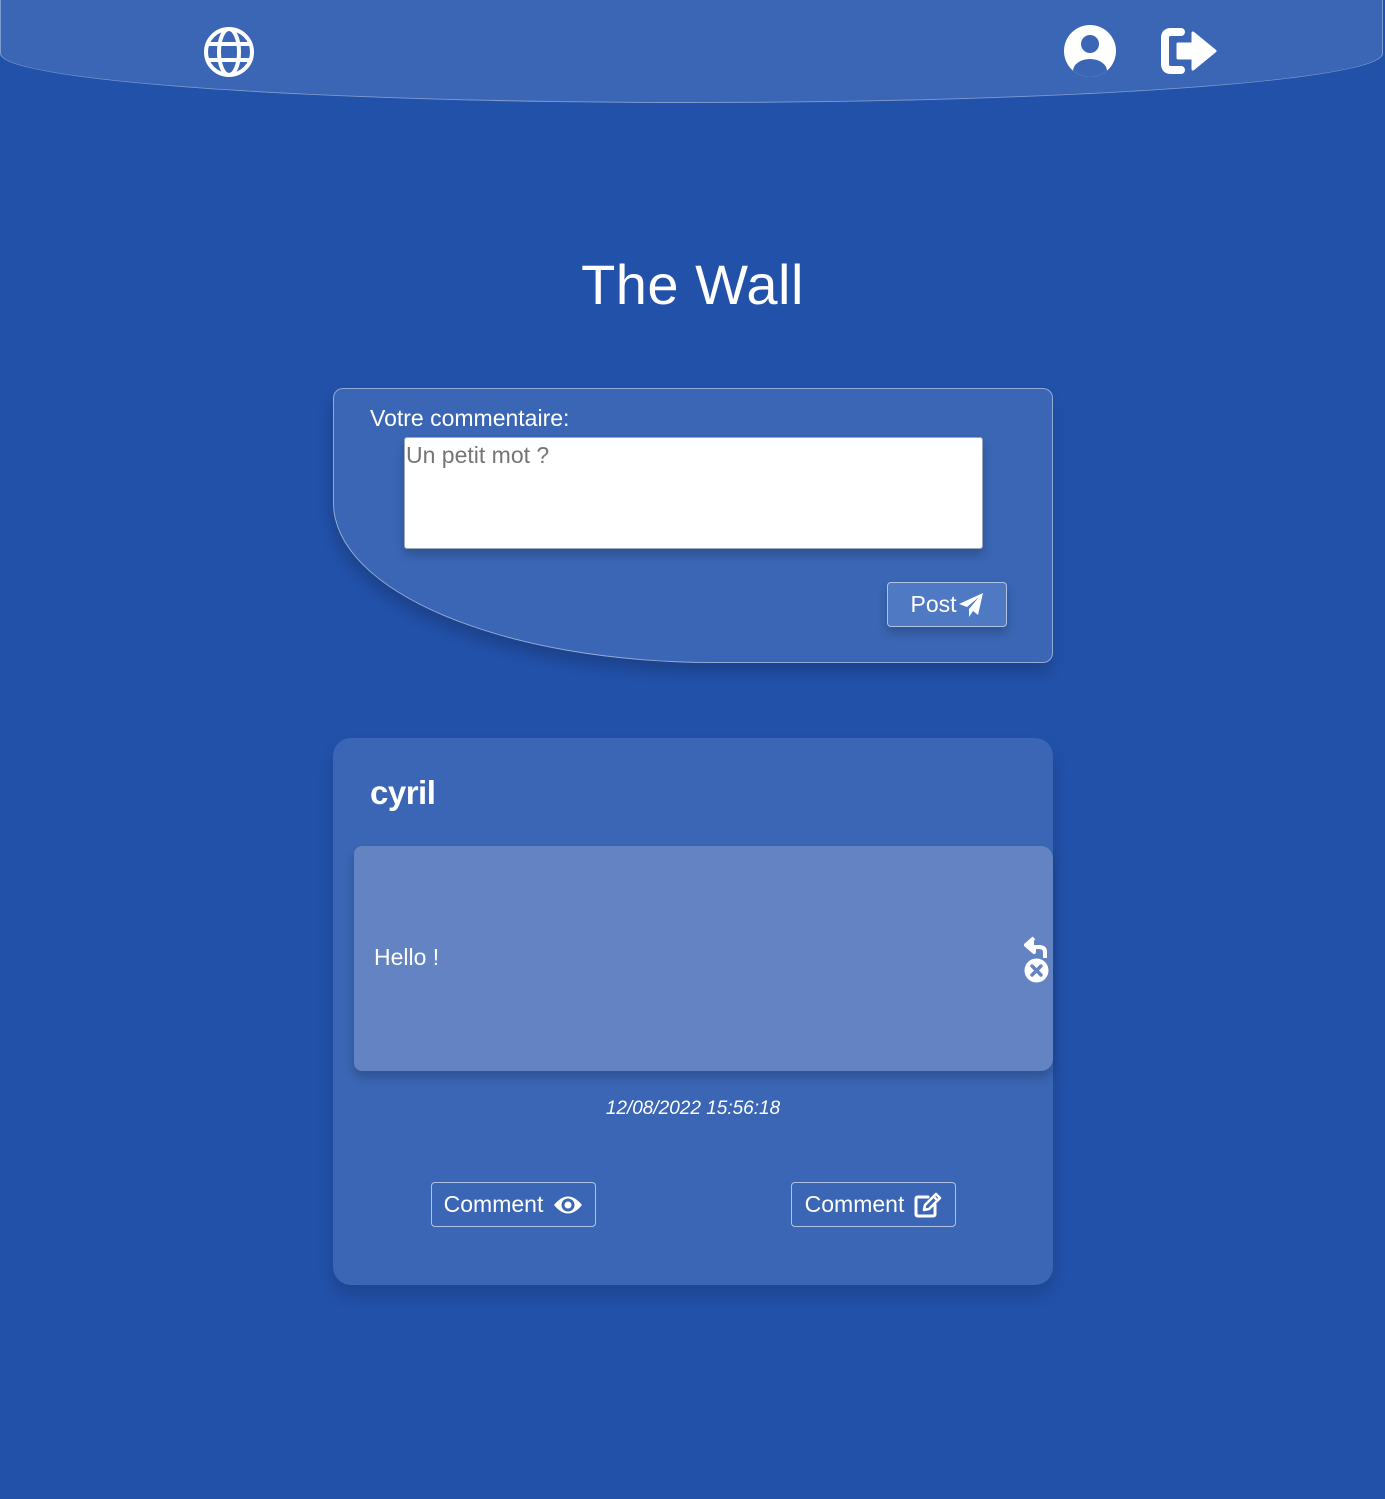 The height and width of the screenshot is (1499, 1385). I want to click on reply-icon, so click(1037, 948).